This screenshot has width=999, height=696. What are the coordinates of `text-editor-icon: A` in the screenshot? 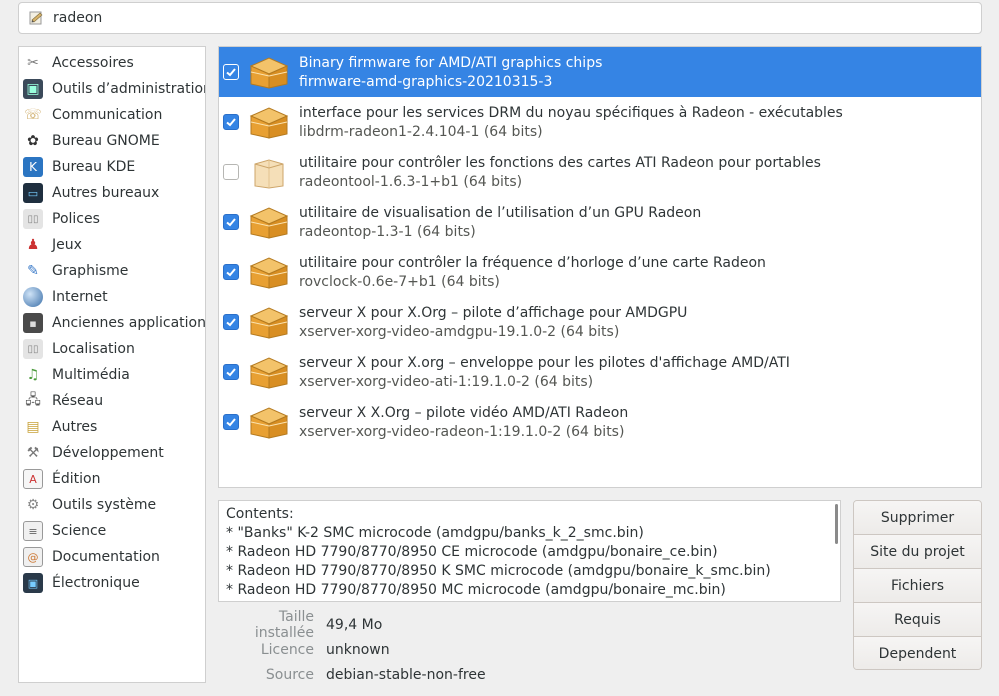 It's located at (33, 479).